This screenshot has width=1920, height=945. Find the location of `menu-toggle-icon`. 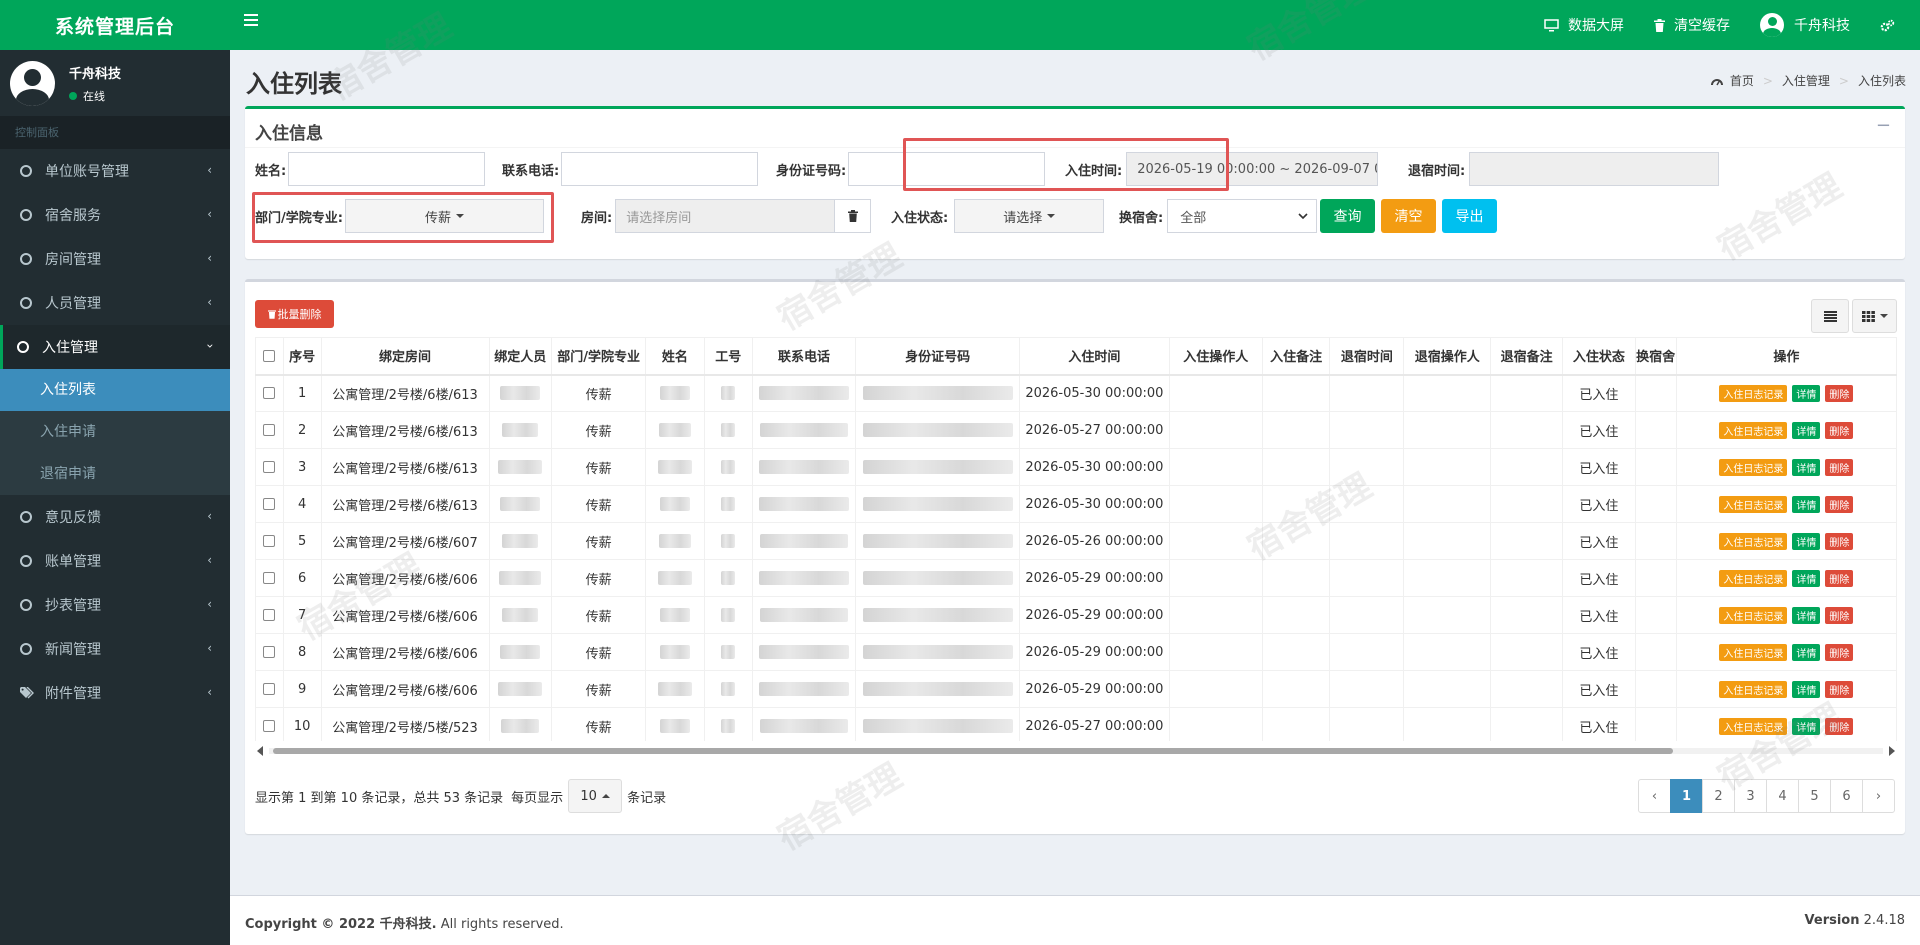

menu-toggle-icon is located at coordinates (251, 20).